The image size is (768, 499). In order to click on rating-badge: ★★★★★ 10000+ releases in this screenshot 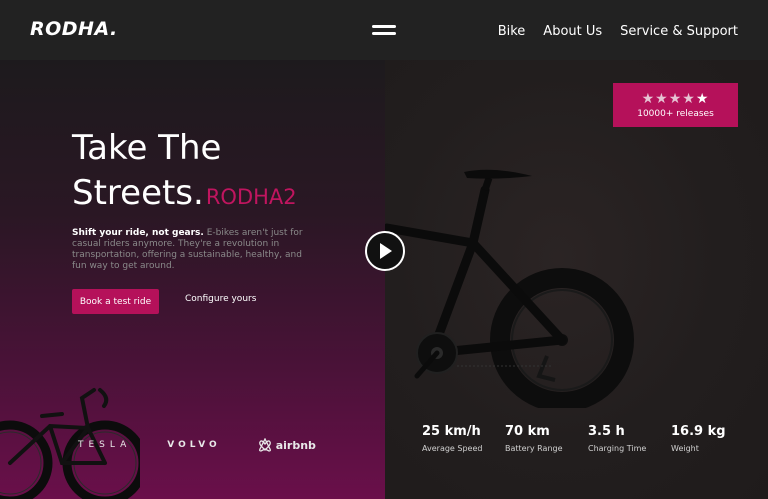, I will do `click(675, 105)`.